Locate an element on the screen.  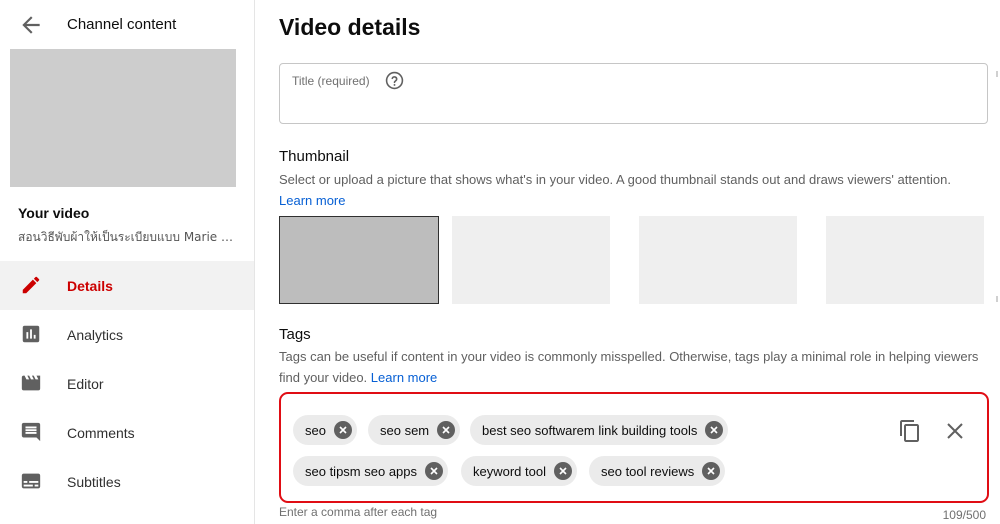
nav-label-analytics: Analytics is located at coordinates (95, 334).